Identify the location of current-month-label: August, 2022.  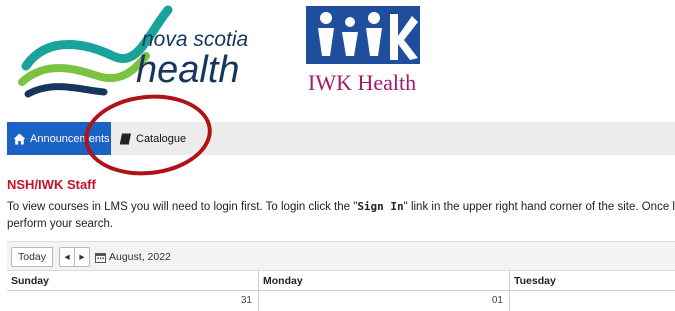
(140, 257).